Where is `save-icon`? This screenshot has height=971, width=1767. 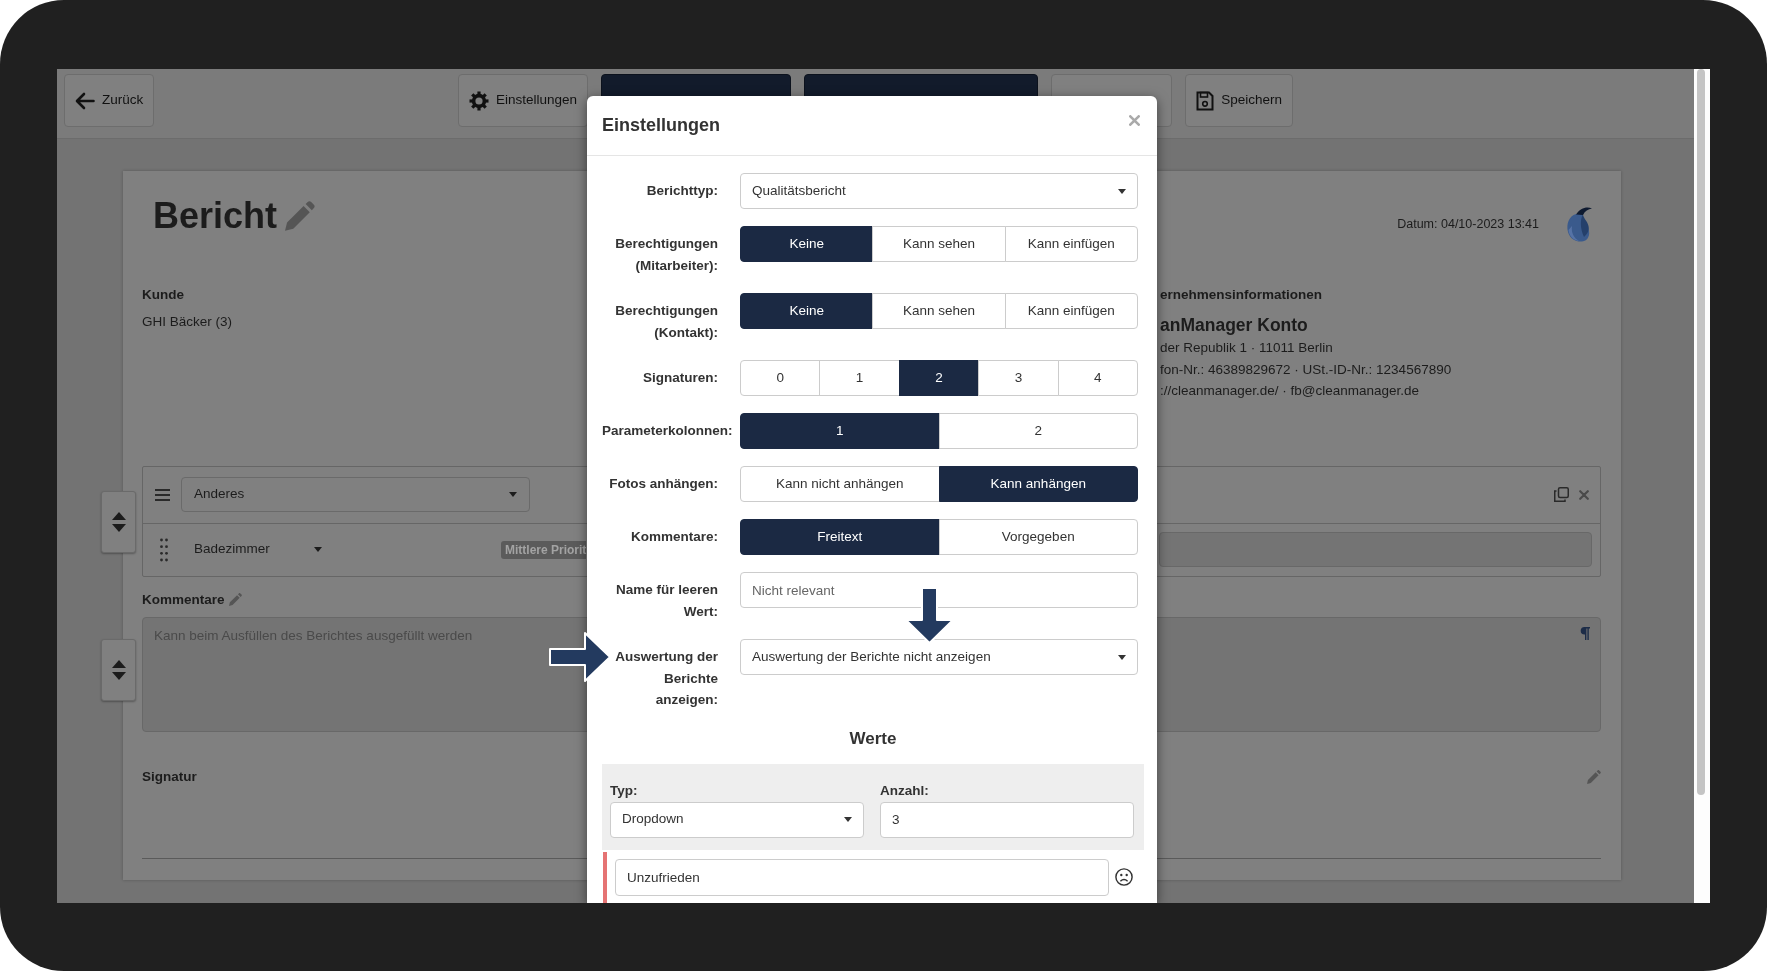 save-icon is located at coordinates (1205, 100).